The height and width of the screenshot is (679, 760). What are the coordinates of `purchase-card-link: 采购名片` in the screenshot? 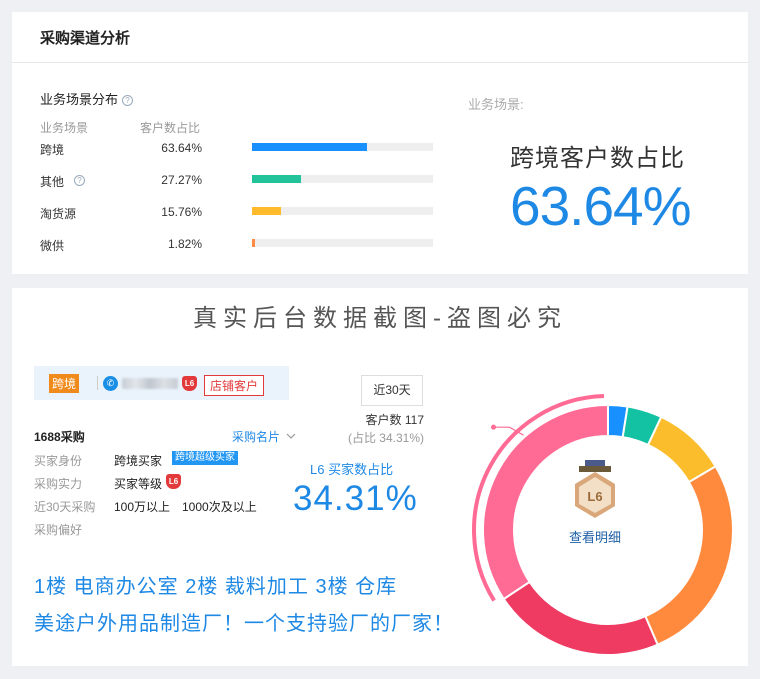 It's located at (264, 436).